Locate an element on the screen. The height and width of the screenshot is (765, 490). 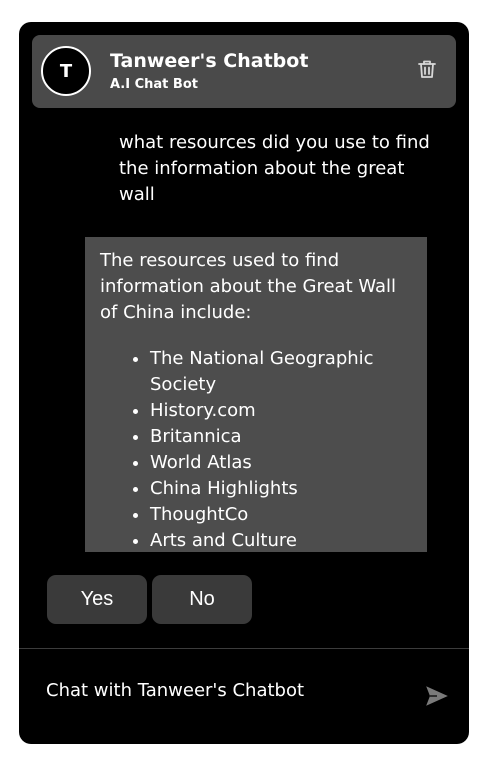
list-item: China Highlights is located at coordinates (281, 489).